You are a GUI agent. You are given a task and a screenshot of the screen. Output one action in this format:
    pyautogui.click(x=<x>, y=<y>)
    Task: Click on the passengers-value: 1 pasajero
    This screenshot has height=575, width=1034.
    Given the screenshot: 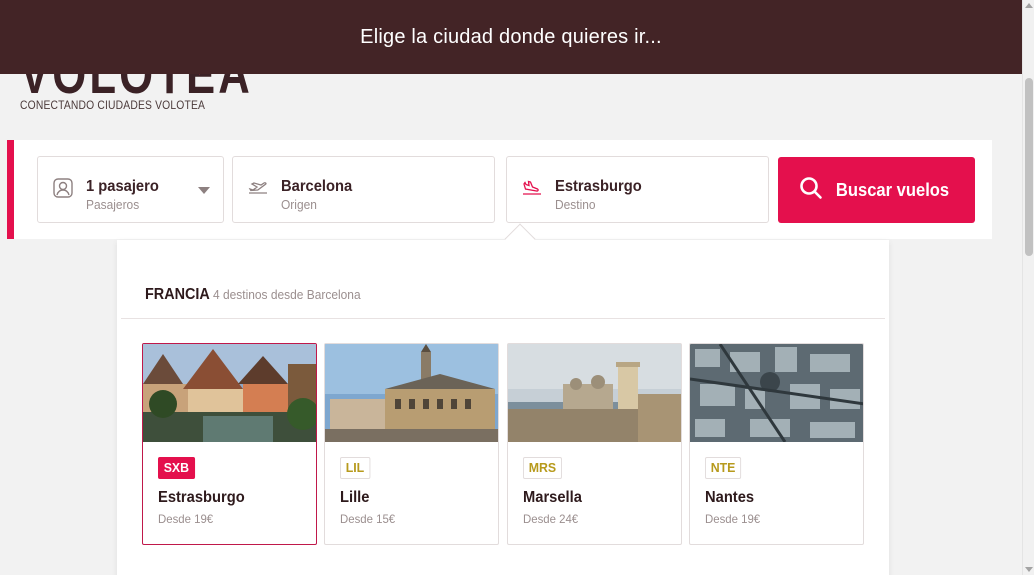 What is the action you would take?
    pyautogui.click(x=122, y=186)
    